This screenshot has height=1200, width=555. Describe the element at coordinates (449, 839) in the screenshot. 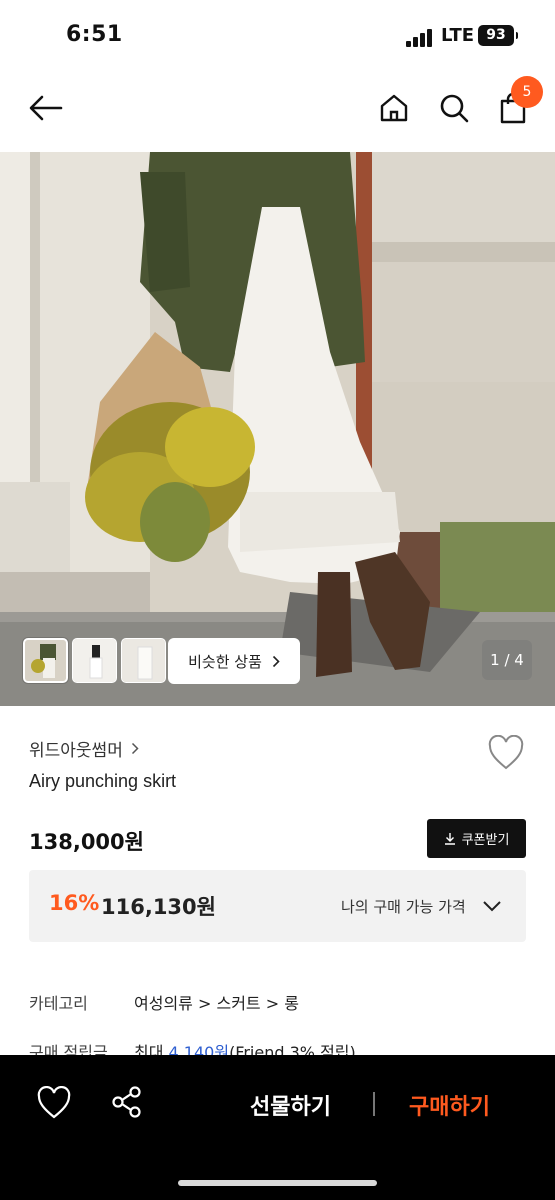

I see `download-icon` at that location.